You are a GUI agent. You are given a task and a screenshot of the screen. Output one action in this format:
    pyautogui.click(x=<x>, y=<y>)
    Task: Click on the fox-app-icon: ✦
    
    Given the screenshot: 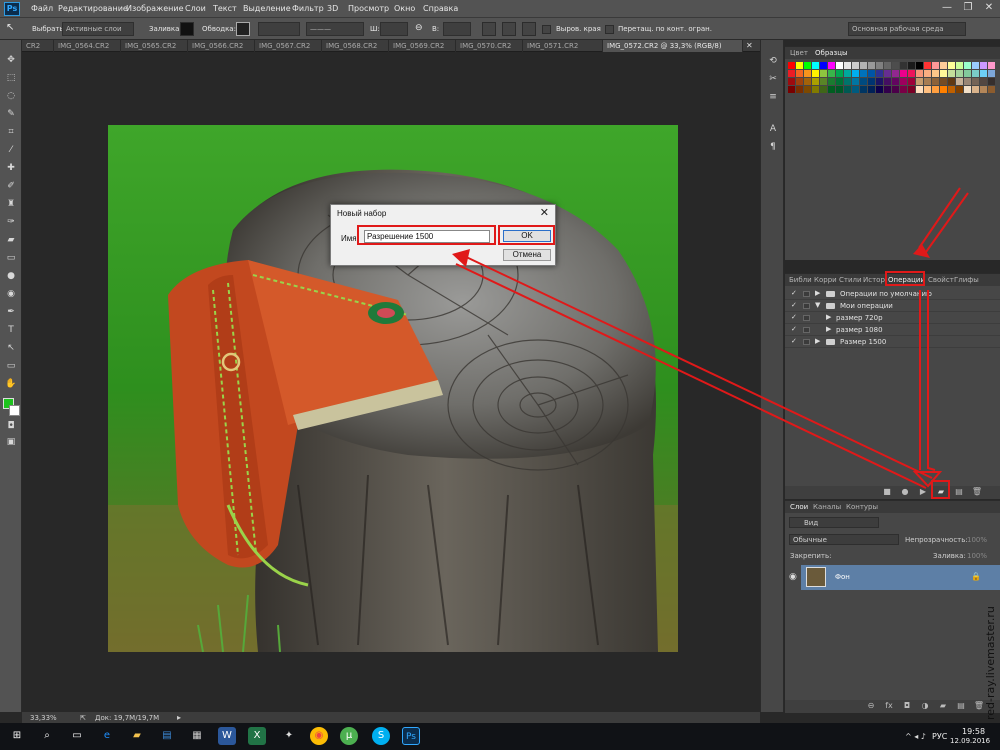 What is the action you would take?
    pyautogui.click(x=289, y=736)
    